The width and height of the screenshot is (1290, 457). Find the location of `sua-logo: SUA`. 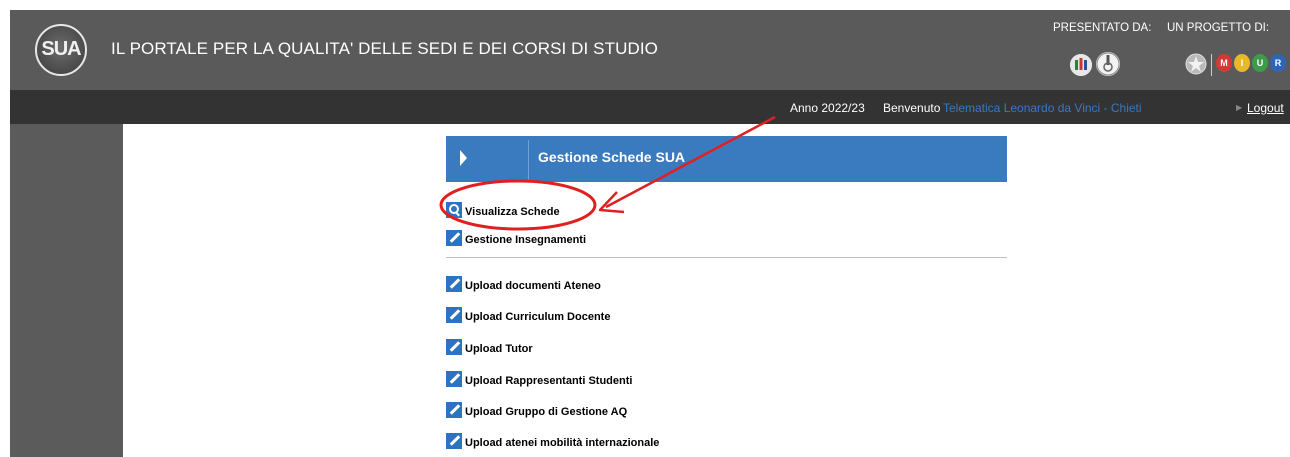

sua-logo: SUA is located at coordinates (61, 50).